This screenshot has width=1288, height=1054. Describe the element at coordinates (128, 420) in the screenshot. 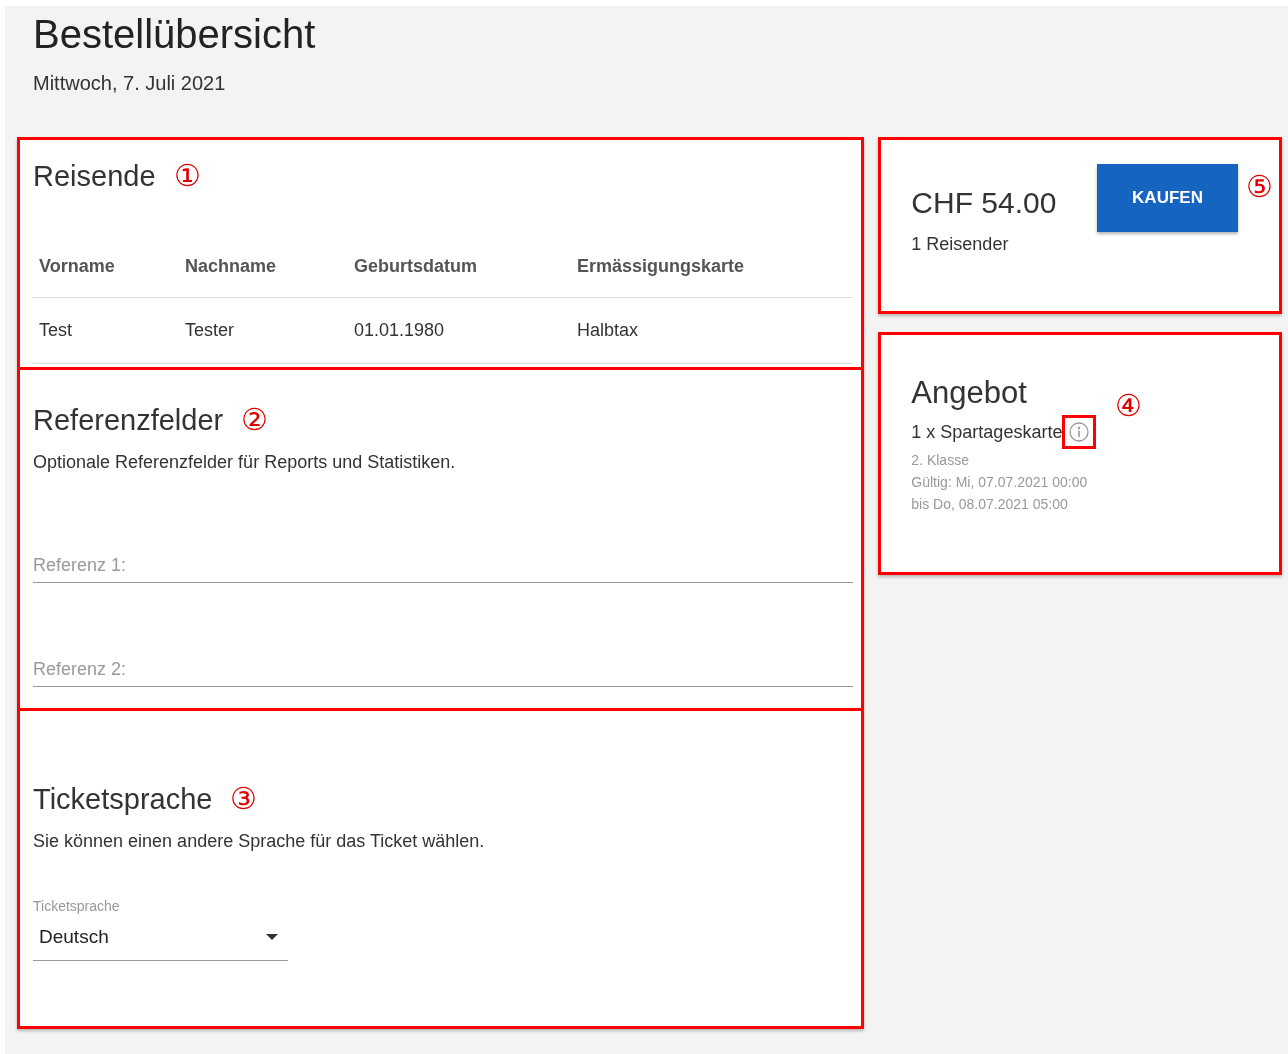

I see `section-title: Referenzfelder` at that location.